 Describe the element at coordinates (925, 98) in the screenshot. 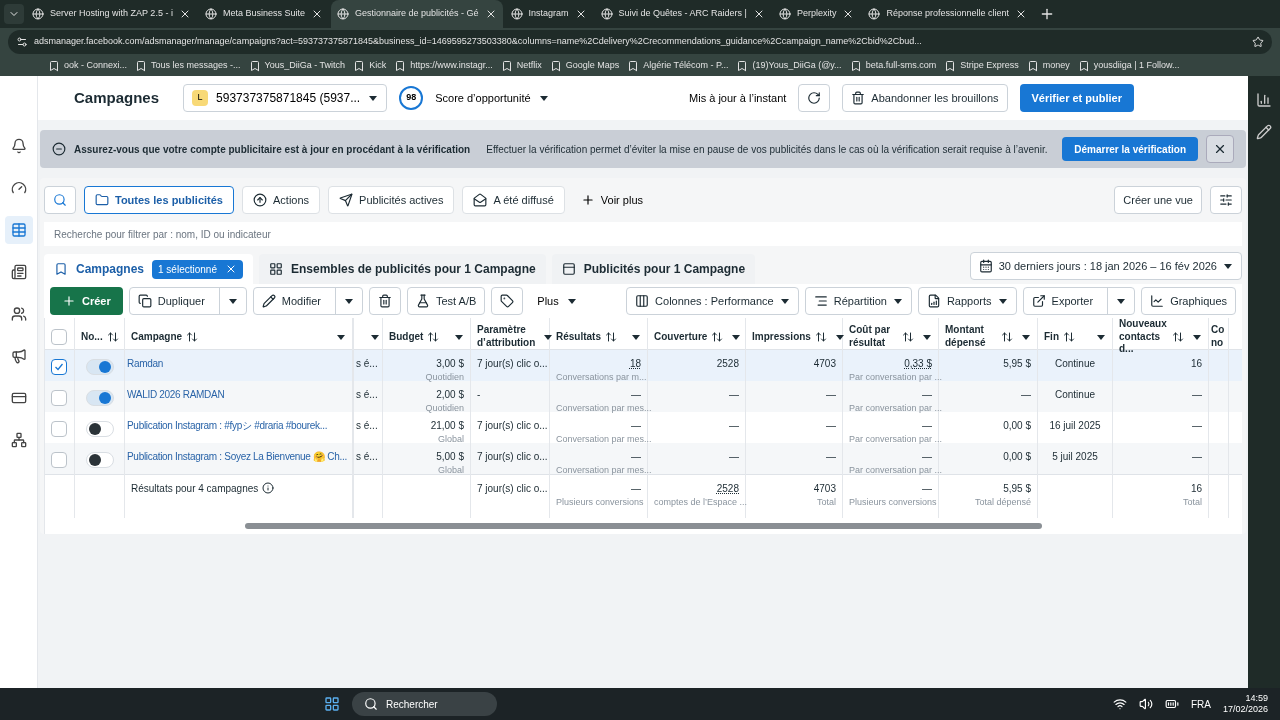

I see `discard-drafts-button: Abandonner les brouillons` at that location.